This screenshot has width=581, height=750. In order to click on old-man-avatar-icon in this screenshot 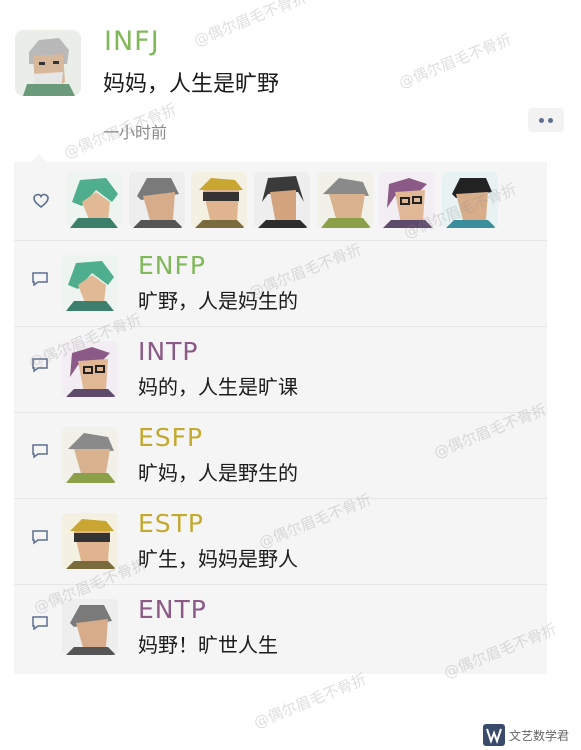, I will do `click(48, 63)`.